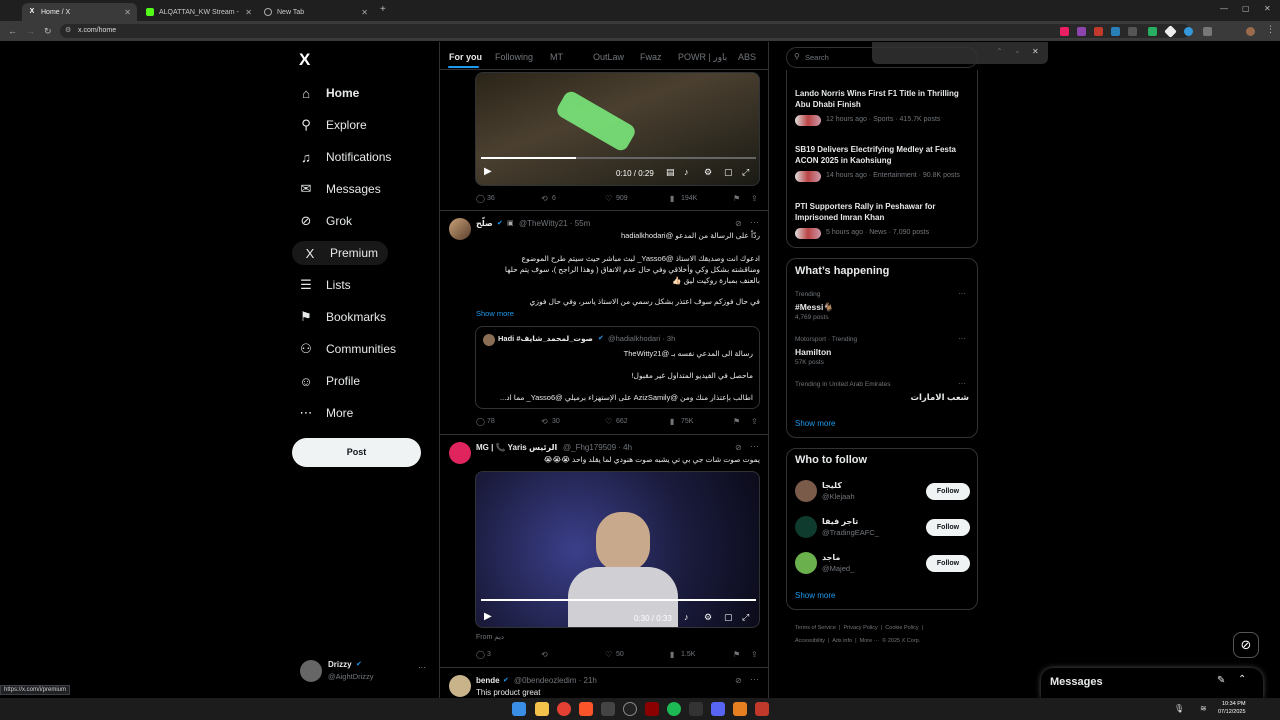 The image size is (1280, 720). What do you see at coordinates (422, 667) in the screenshot?
I see `account-more-icon: ···` at bounding box center [422, 667].